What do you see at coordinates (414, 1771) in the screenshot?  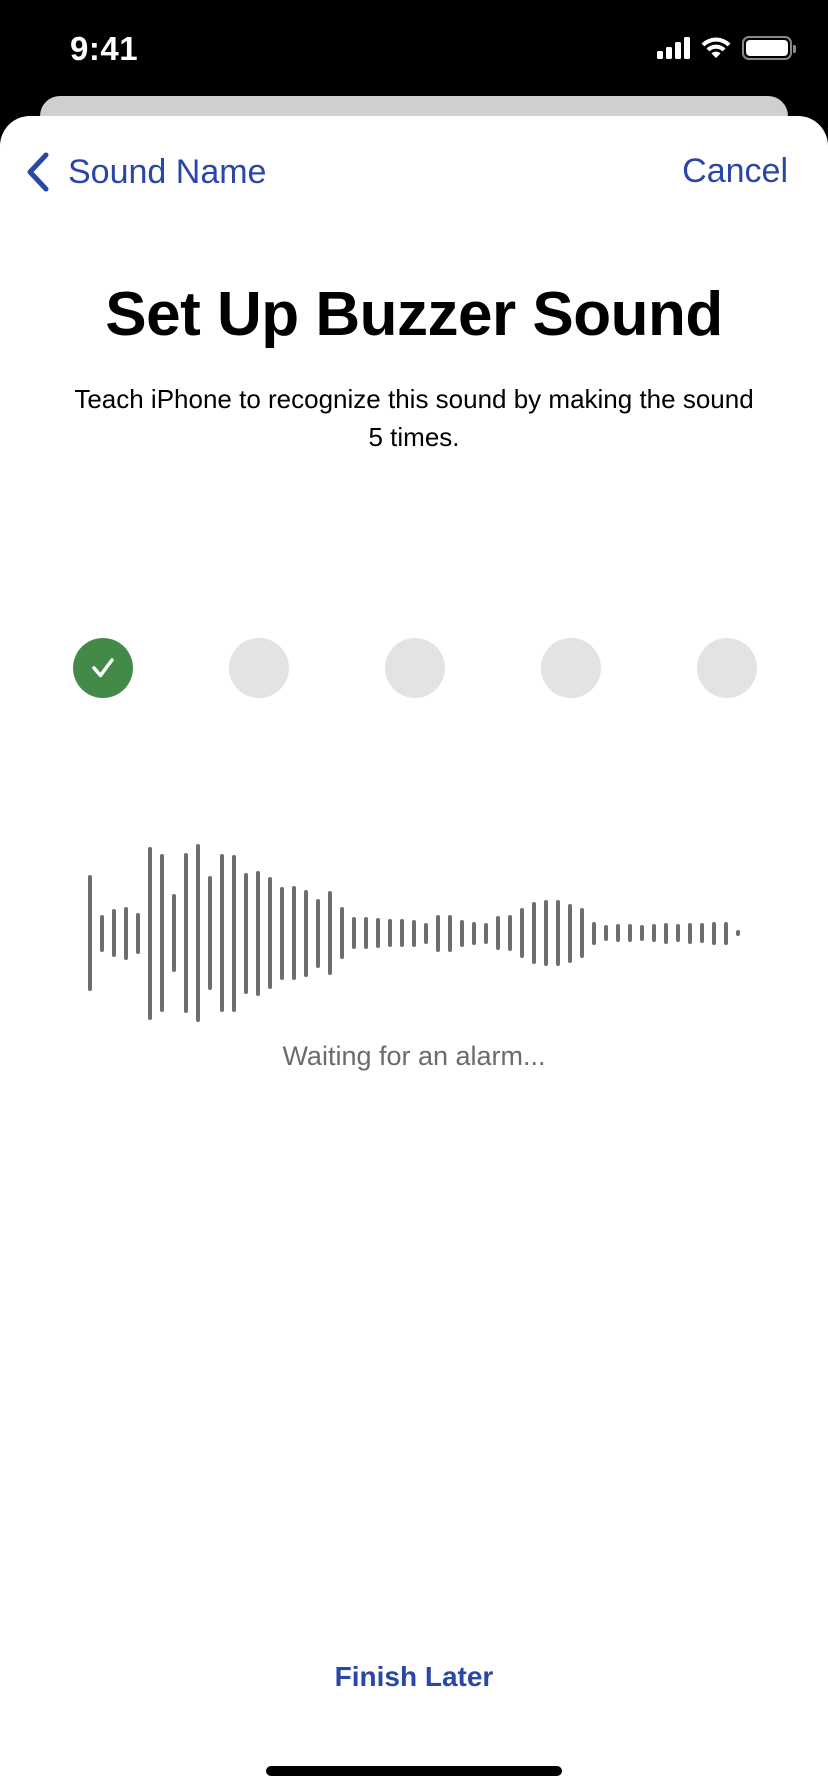 I see `home-indicator` at bounding box center [414, 1771].